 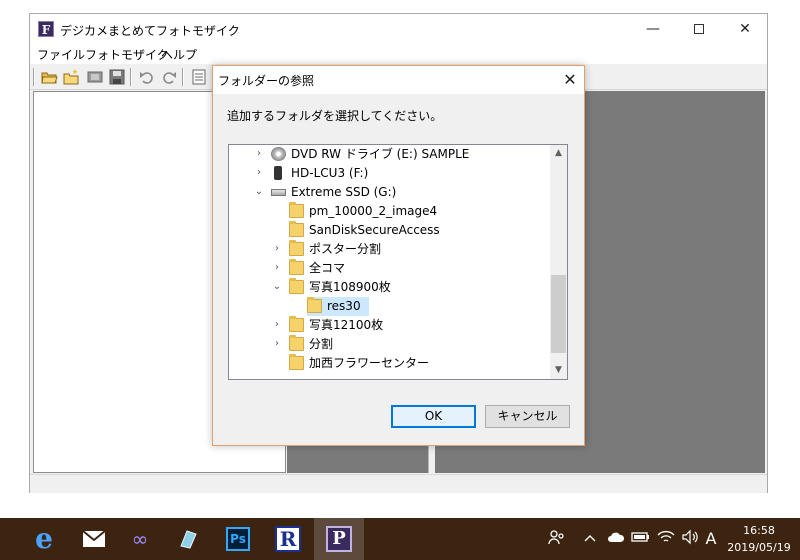 What do you see at coordinates (711, 539) in the screenshot?
I see `ime-indicator: A` at bounding box center [711, 539].